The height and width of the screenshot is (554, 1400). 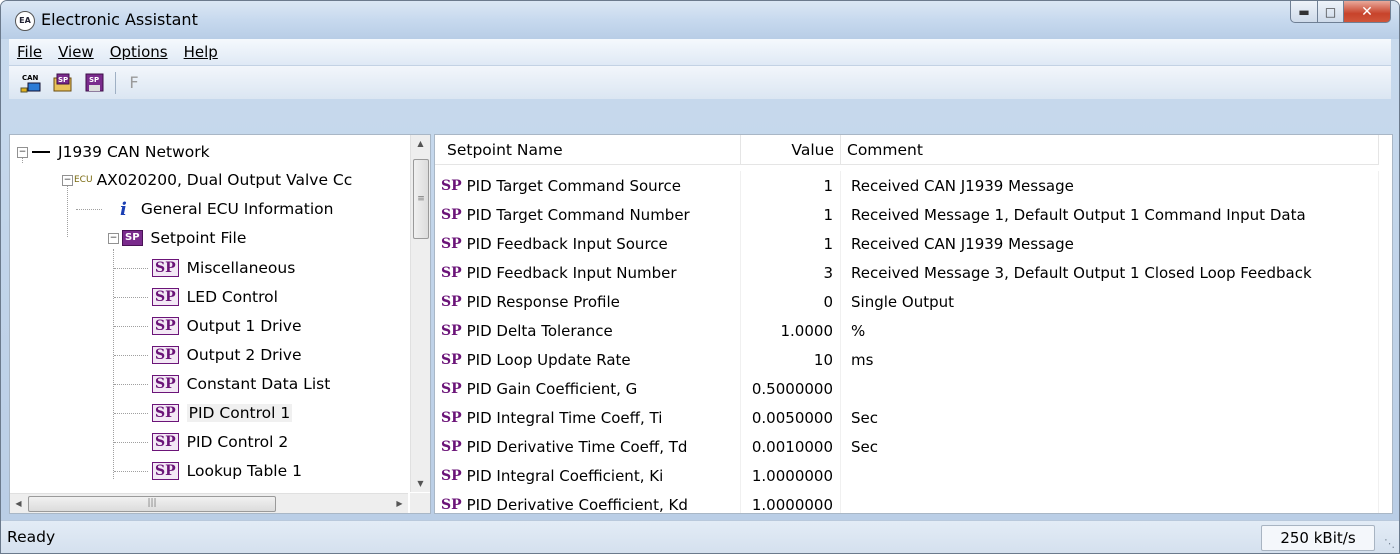 I want to click on title-bar: EA Electronic Assistant ▬ □ ✕, so click(x=700, y=20).